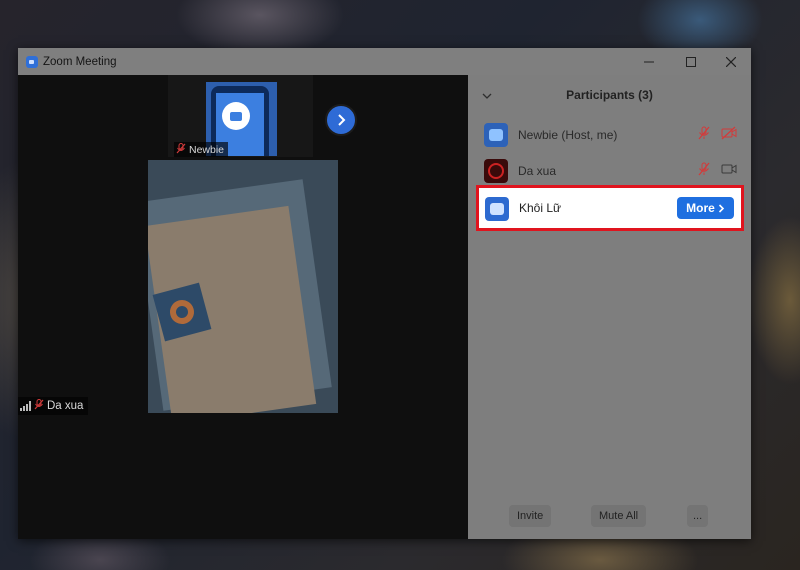  I want to click on maximize-icon, so click(691, 61).